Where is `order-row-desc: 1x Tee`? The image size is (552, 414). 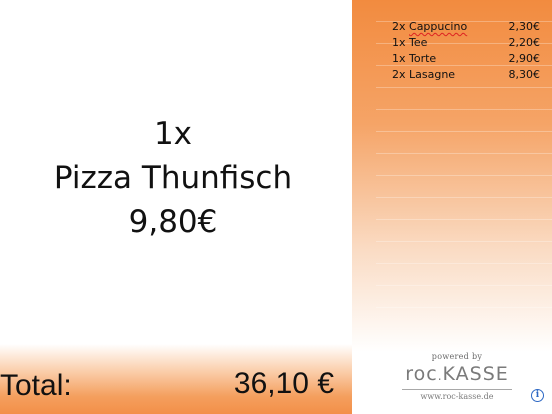
order-row-desc: 1x Tee is located at coordinates (410, 42).